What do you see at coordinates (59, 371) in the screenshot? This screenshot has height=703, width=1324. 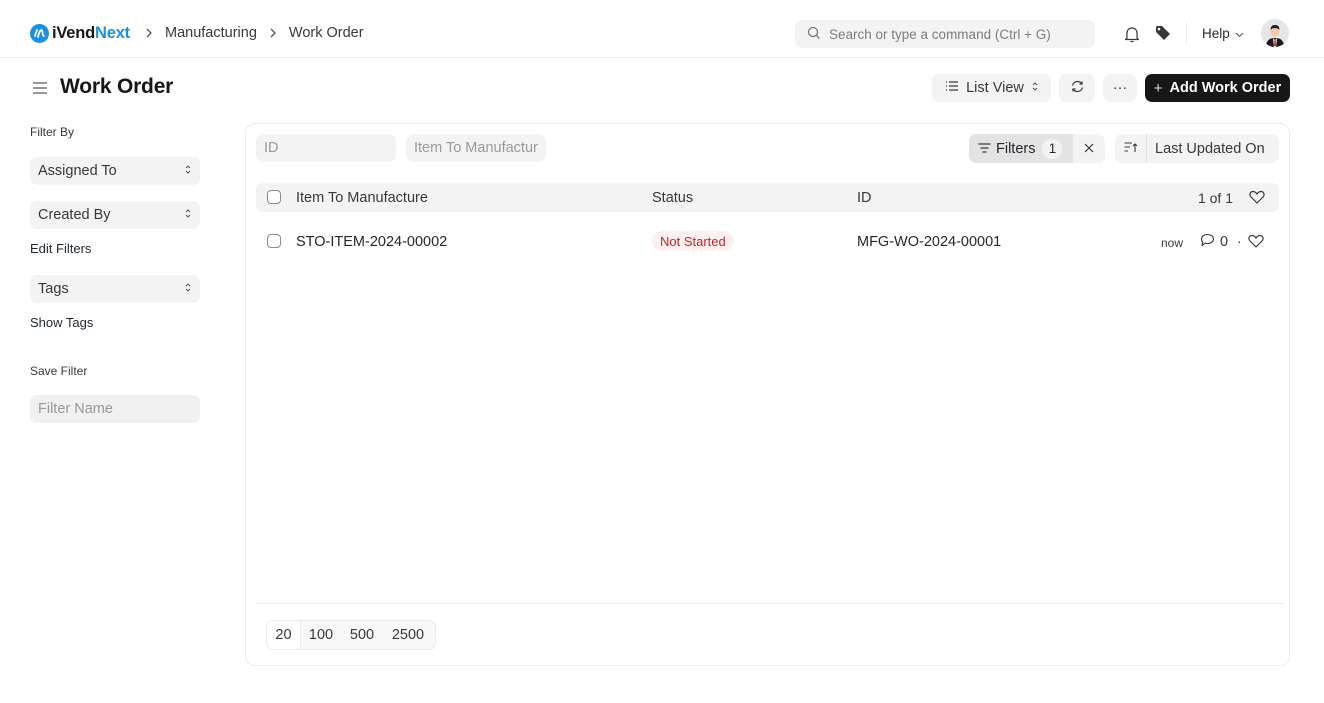 I see `save-filter-label: Save Filter` at bounding box center [59, 371].